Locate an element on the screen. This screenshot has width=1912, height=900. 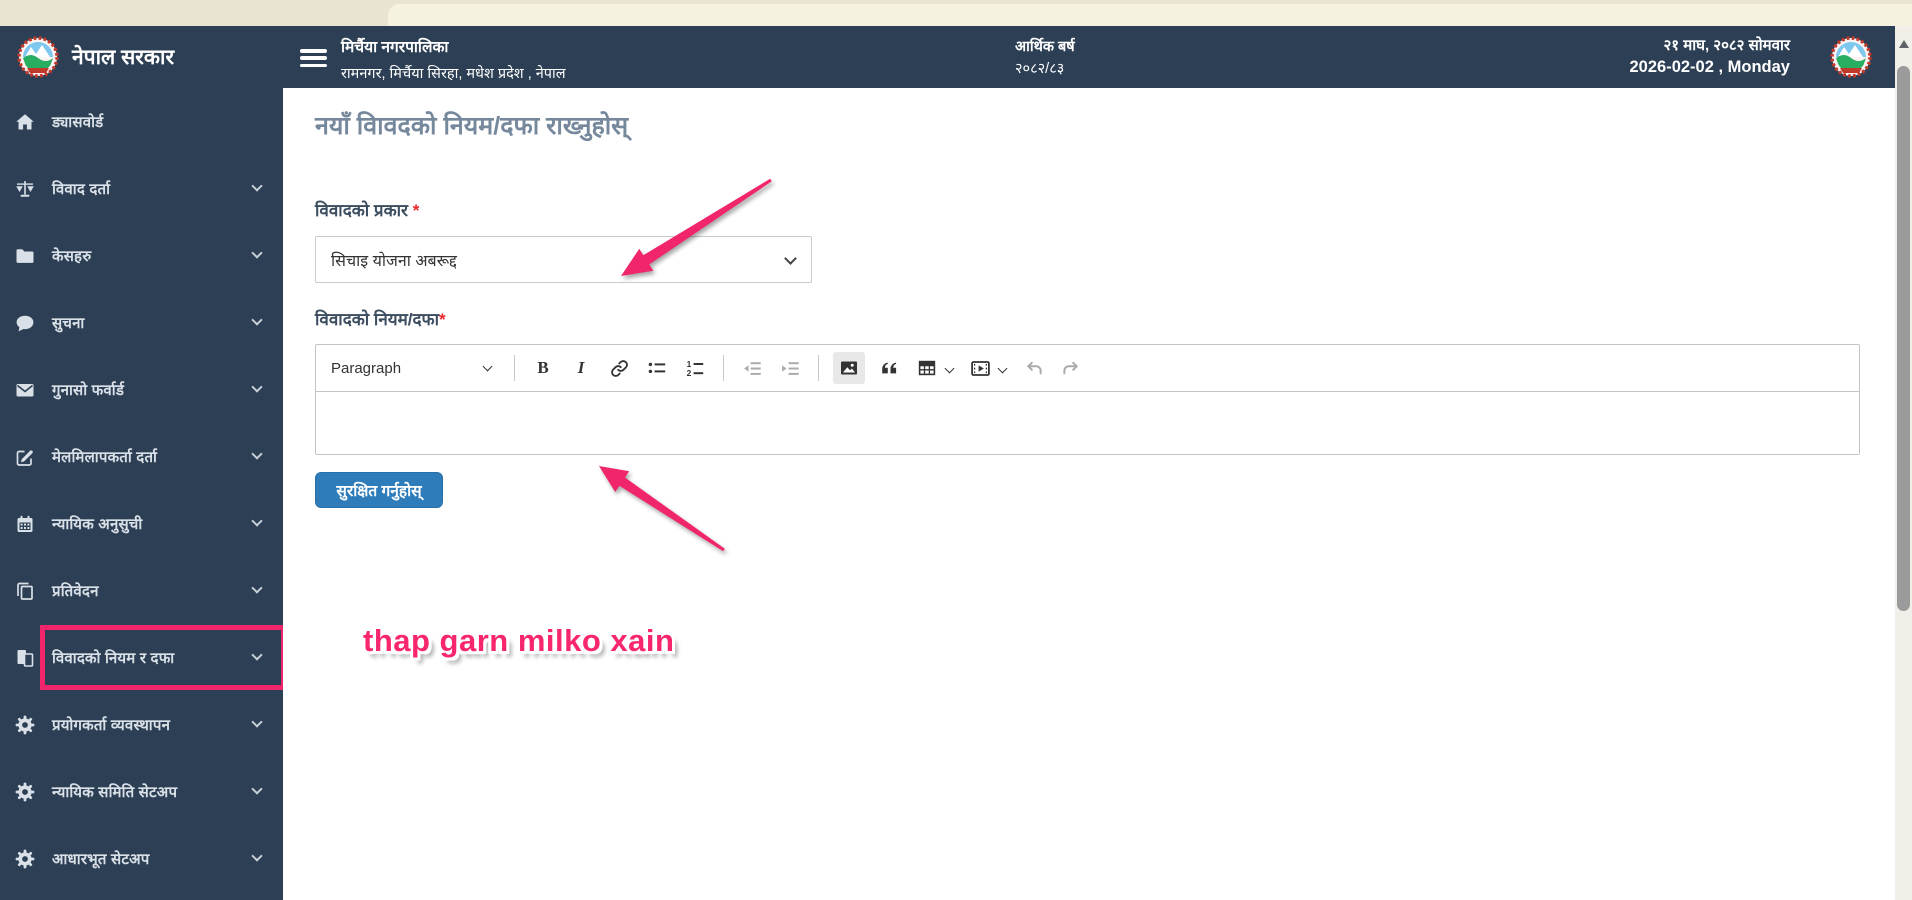
window-top-strip is located at coordinates (956, 13).